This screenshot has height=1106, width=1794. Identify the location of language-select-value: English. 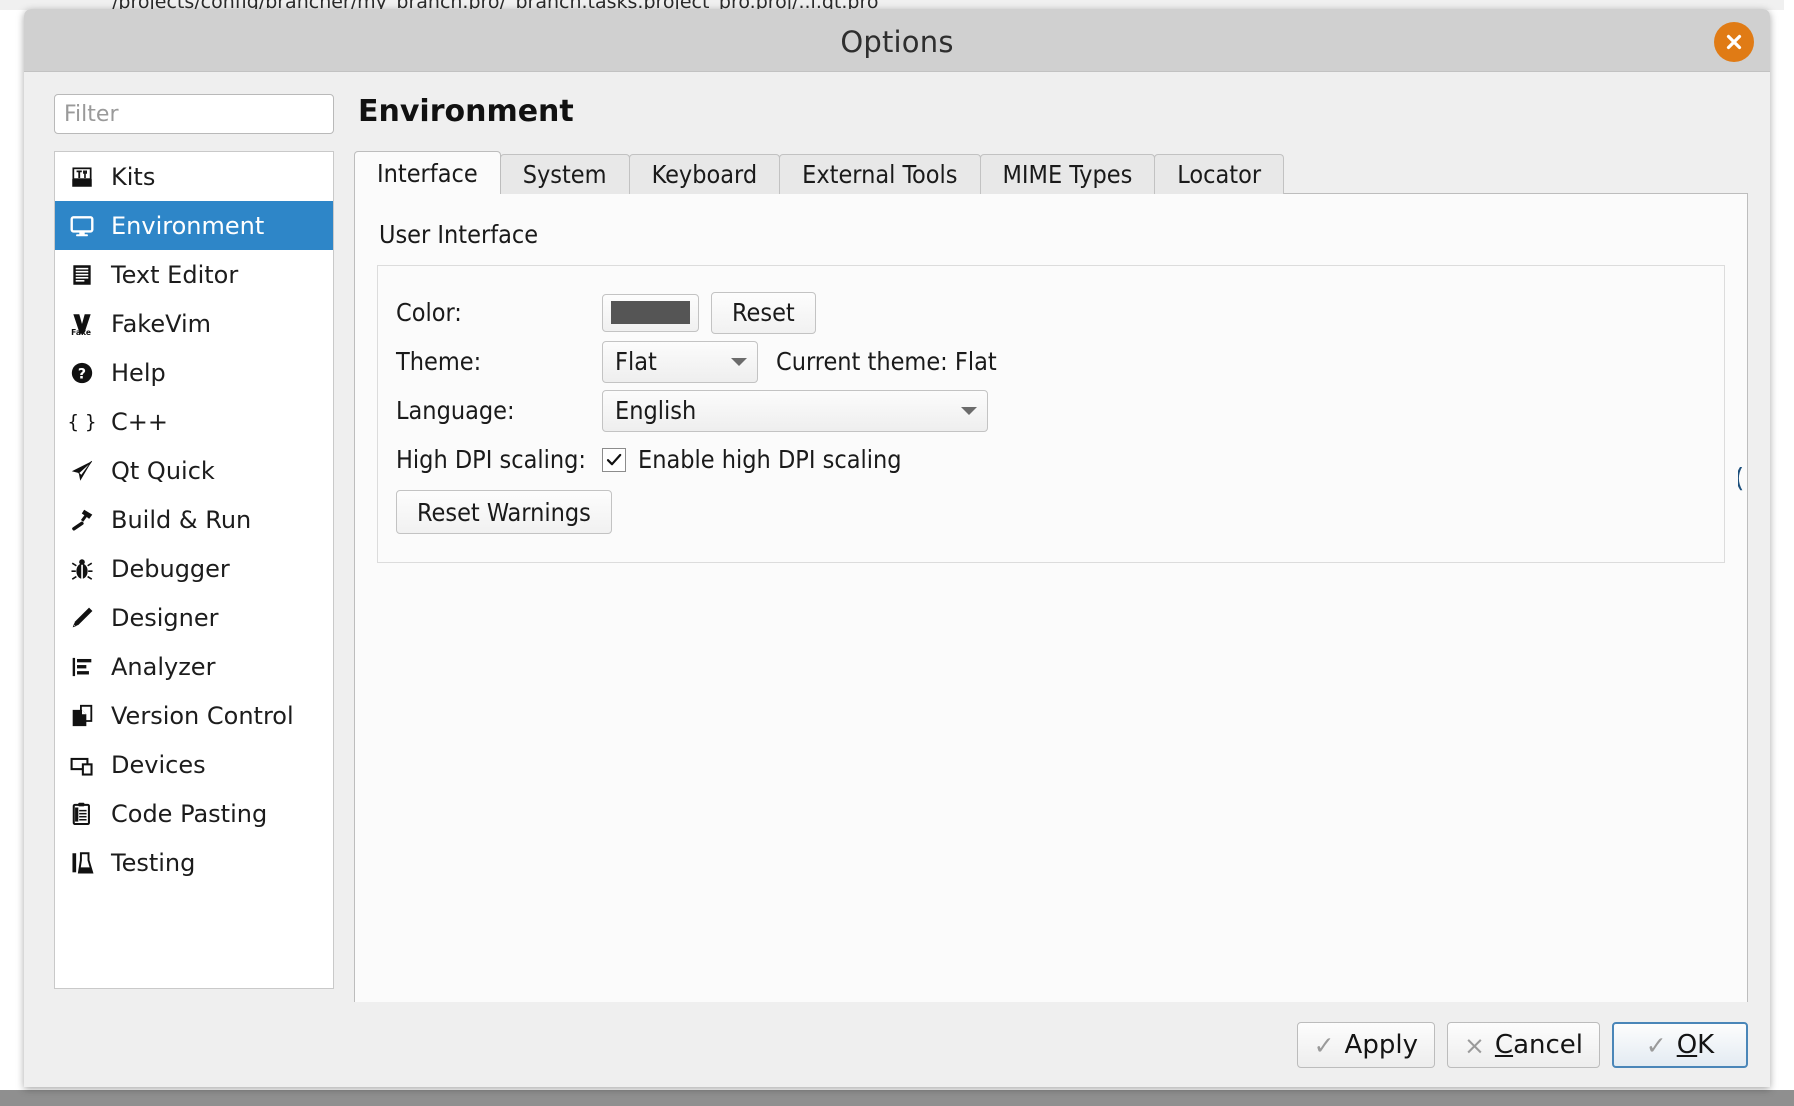
(656, 410).